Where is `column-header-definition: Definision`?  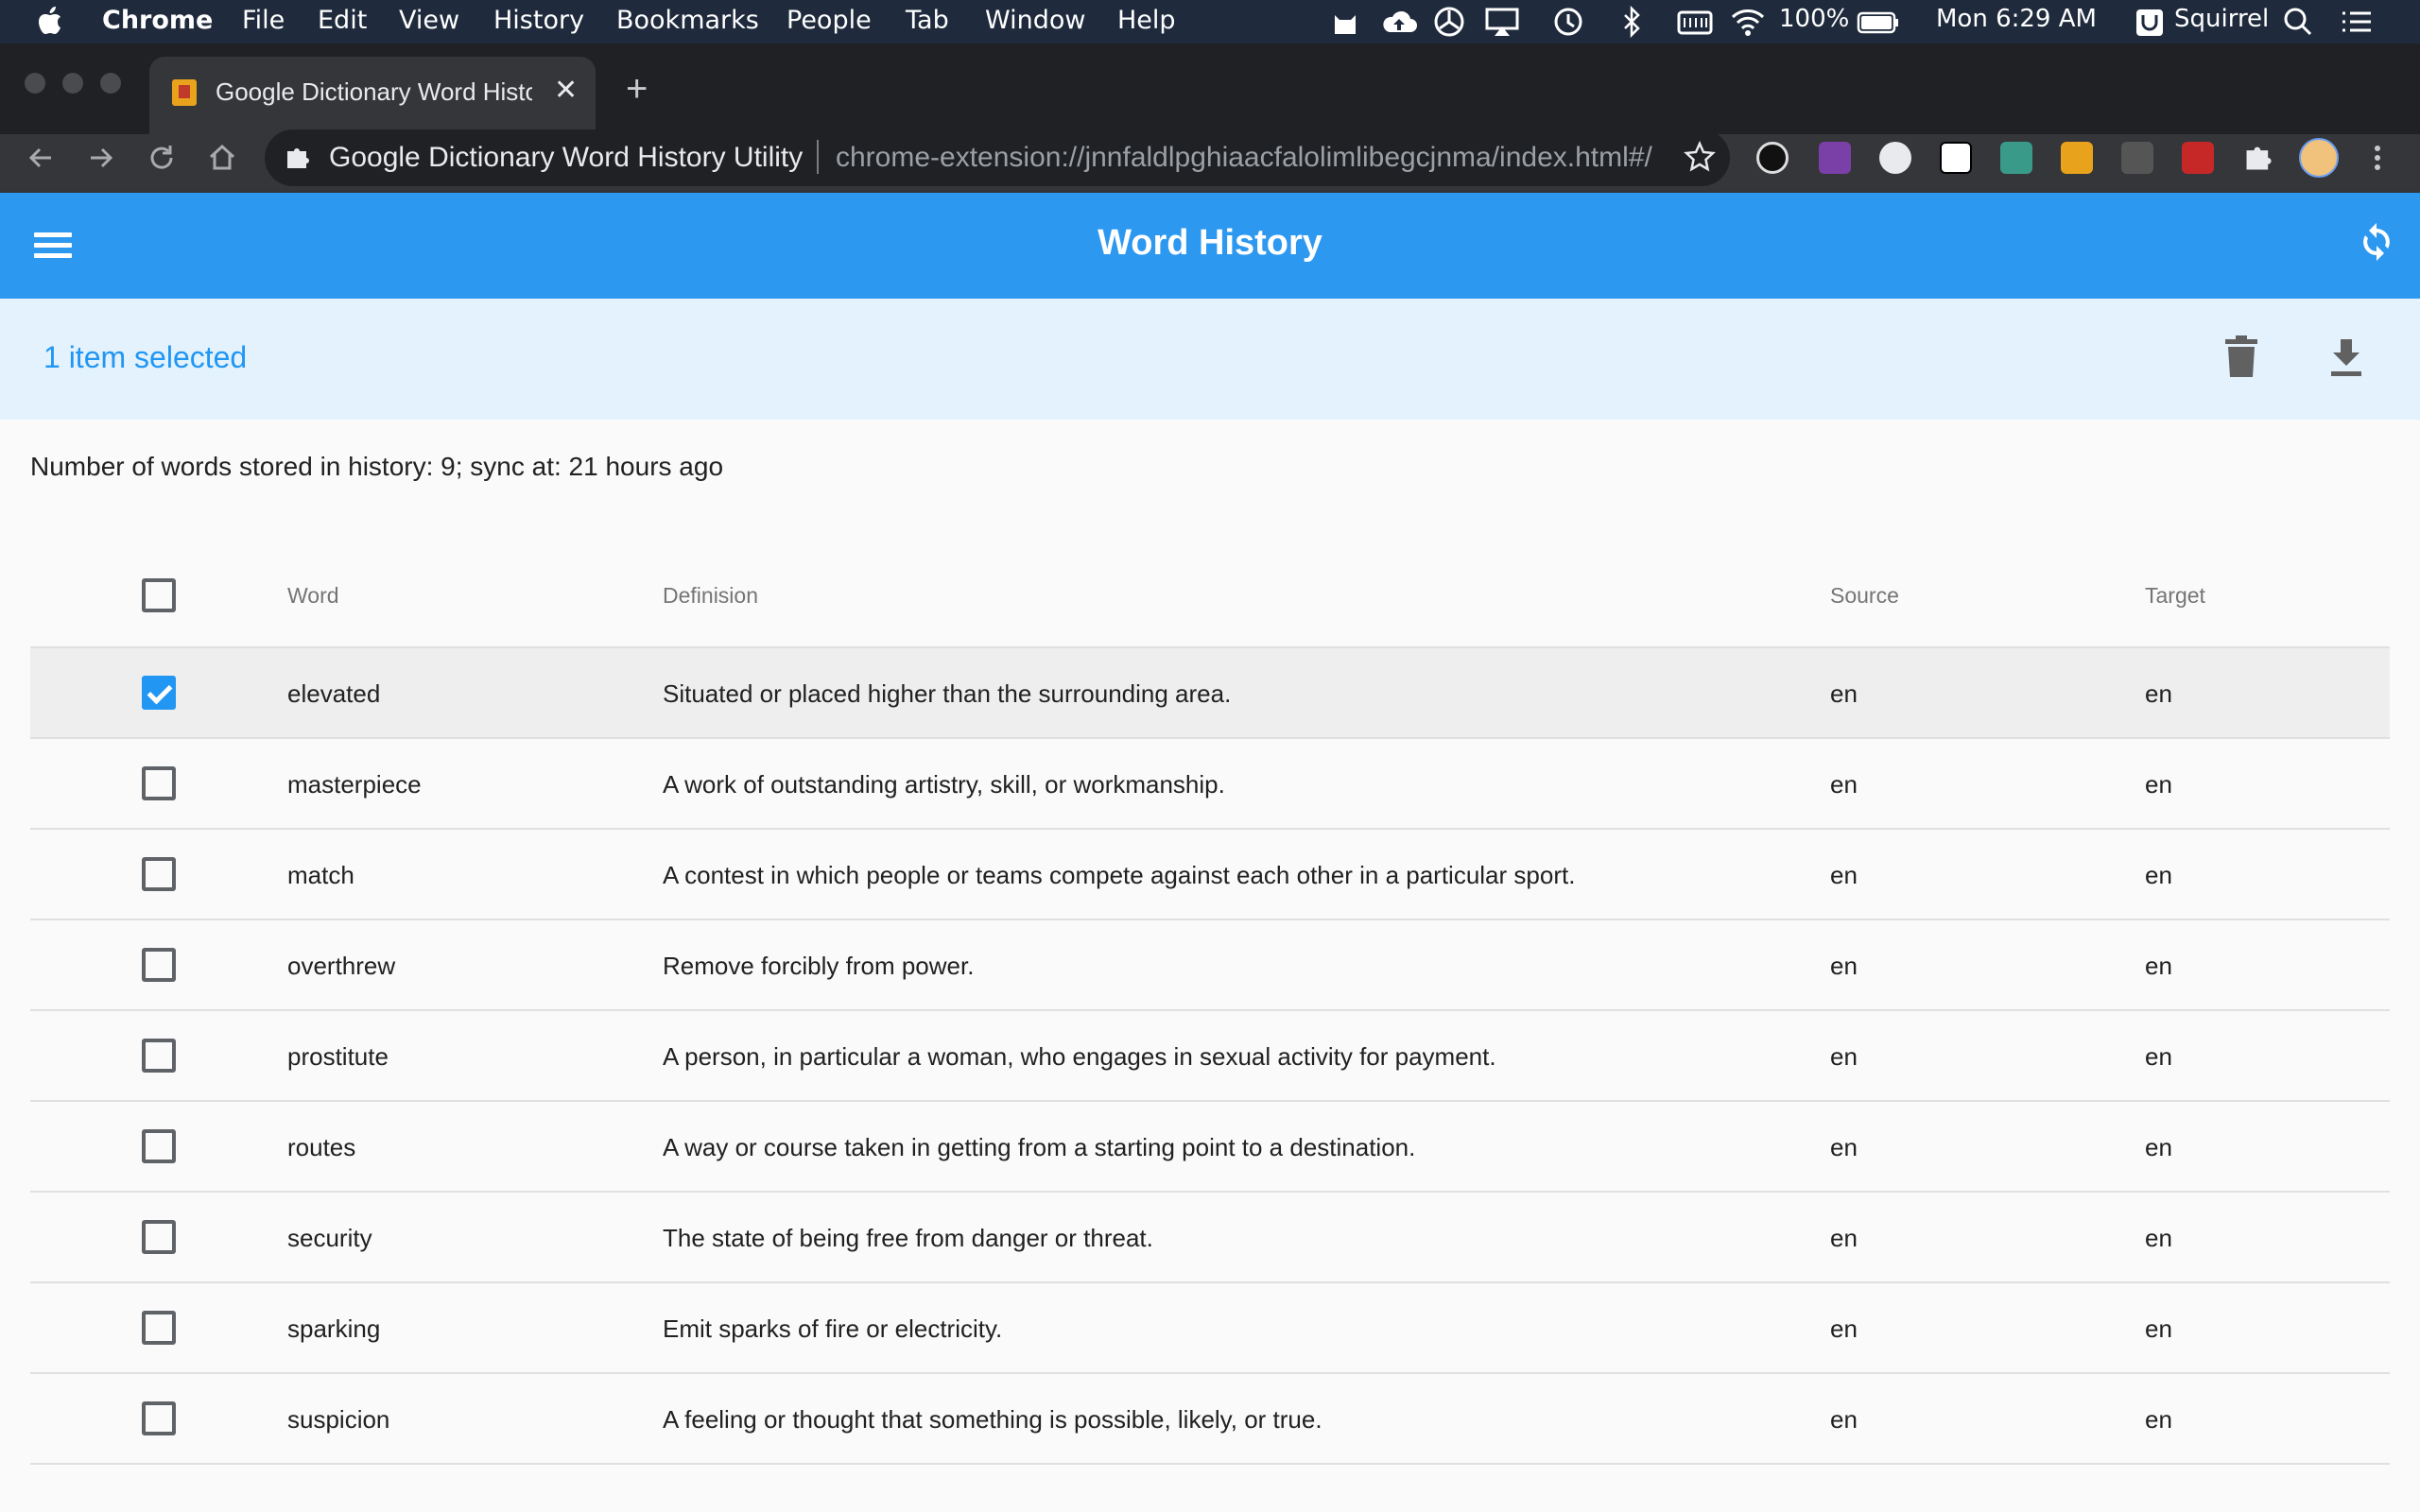 column-header-definition: Definision is located at coordinates (710, 603).